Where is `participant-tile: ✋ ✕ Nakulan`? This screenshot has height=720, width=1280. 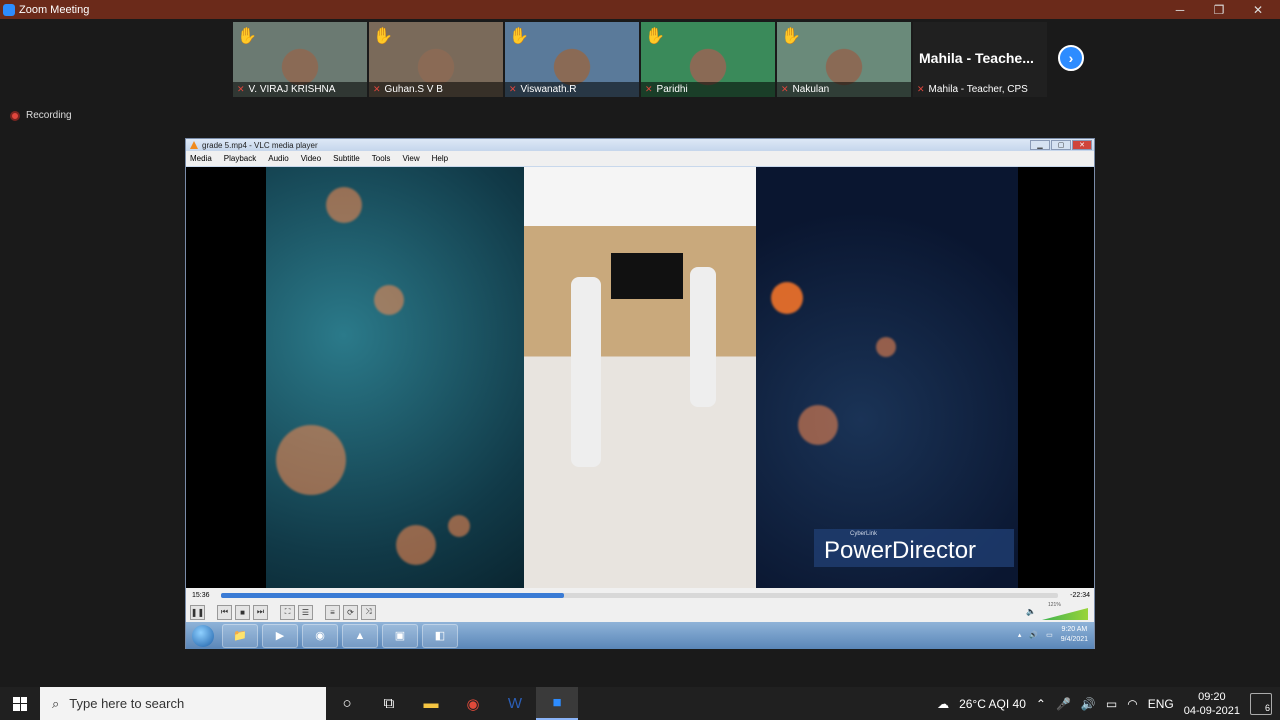
participant-tile: ✋ ✕ Nakulan is located at coordinates (844, 59).